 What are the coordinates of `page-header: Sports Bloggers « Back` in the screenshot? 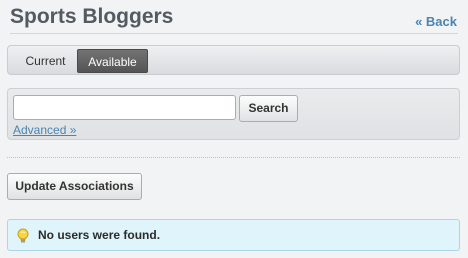 It's located at (234, 18).